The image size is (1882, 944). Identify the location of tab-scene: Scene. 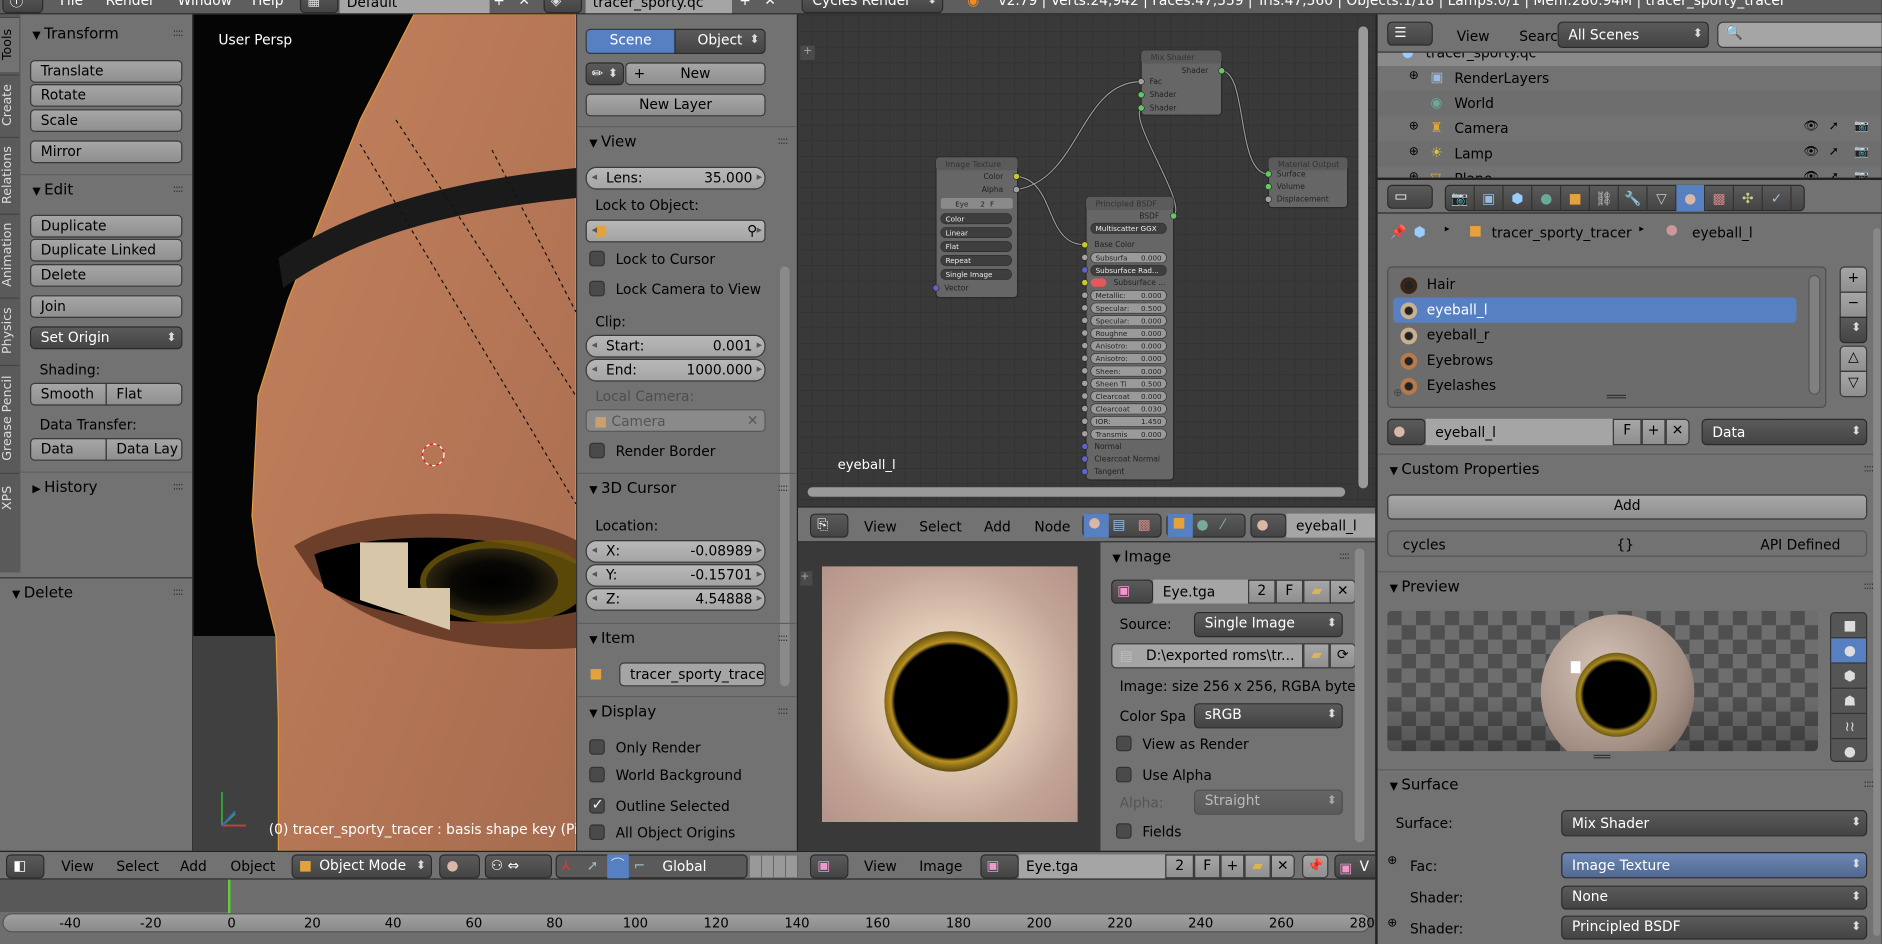
(630, 41).